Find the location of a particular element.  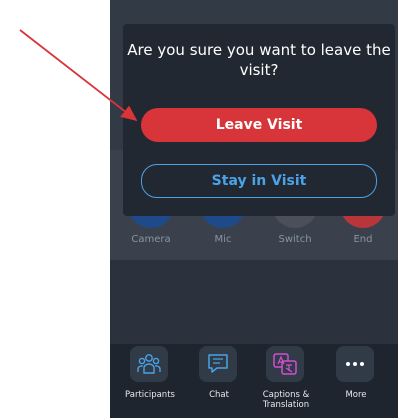

annotation-arrow is located at coordinates (78, 75).